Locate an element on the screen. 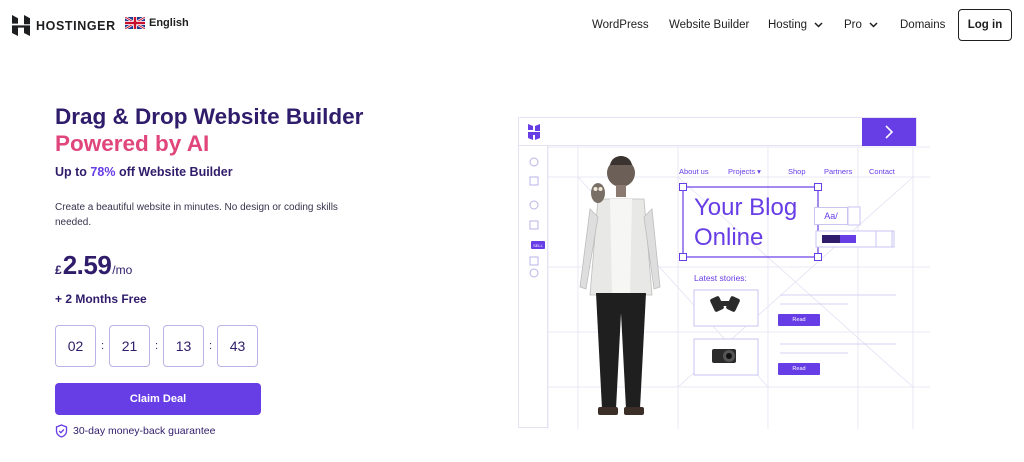 The width and height of the screenshot is (1024, 462). discount-percent: 78% is located at coordinates (103, 172).